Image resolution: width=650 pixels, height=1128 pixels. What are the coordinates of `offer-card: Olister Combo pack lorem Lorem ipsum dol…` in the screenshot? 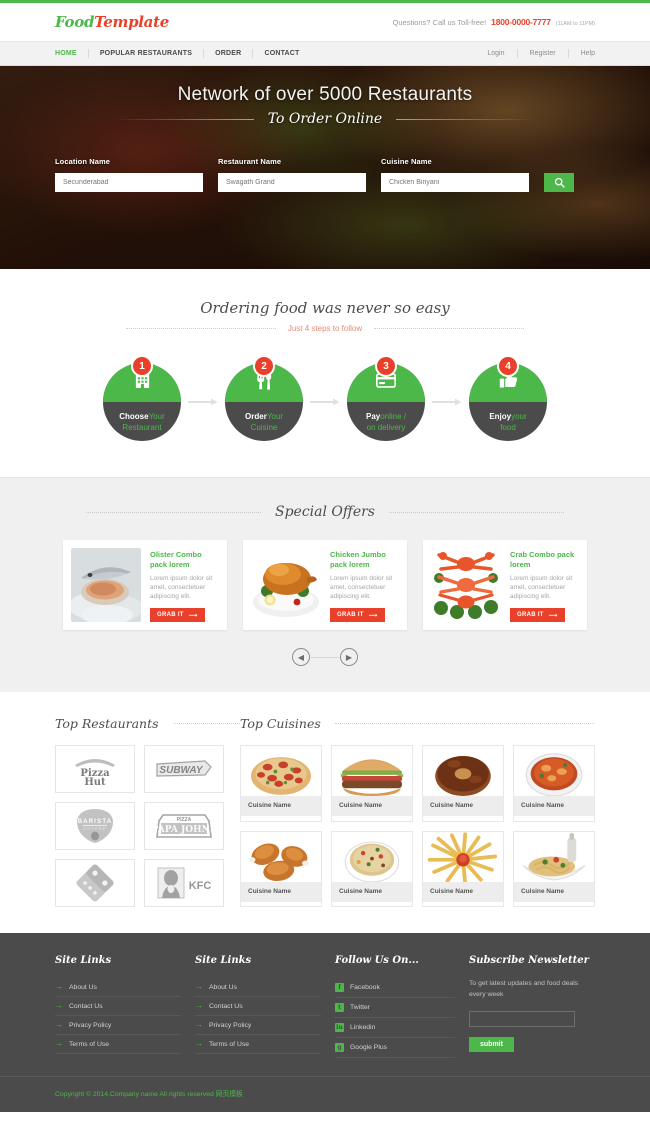 It's located at (145, 585).